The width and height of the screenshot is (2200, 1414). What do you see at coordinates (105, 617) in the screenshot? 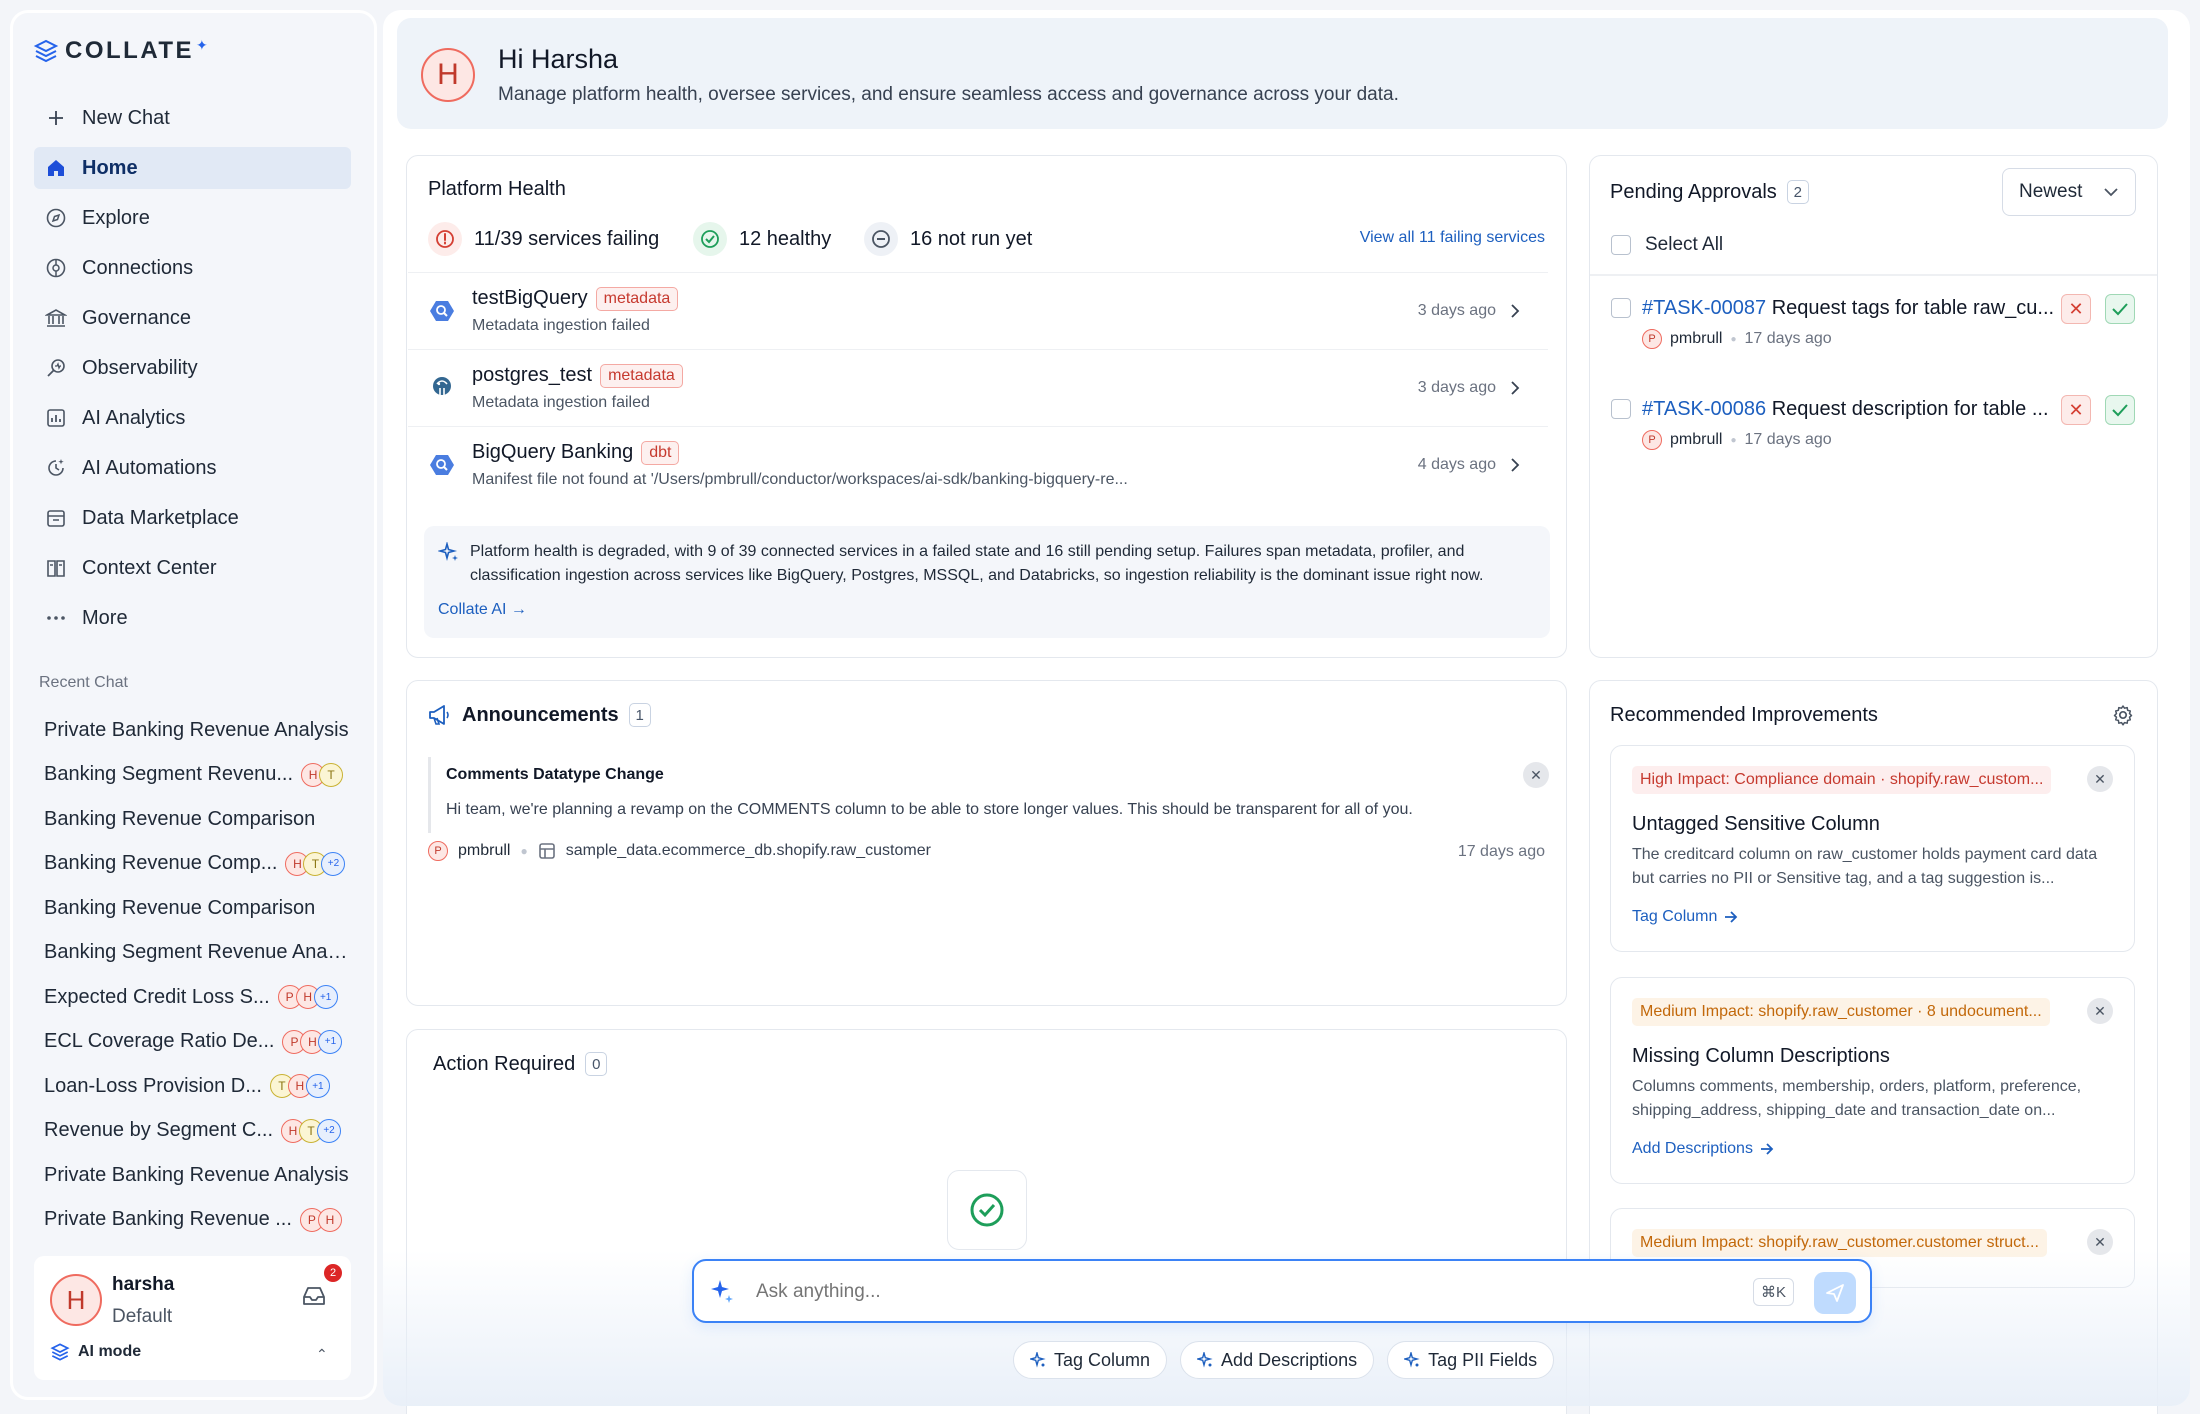
I see `sidebar-item-label: More` at bounding box center [105, 617].